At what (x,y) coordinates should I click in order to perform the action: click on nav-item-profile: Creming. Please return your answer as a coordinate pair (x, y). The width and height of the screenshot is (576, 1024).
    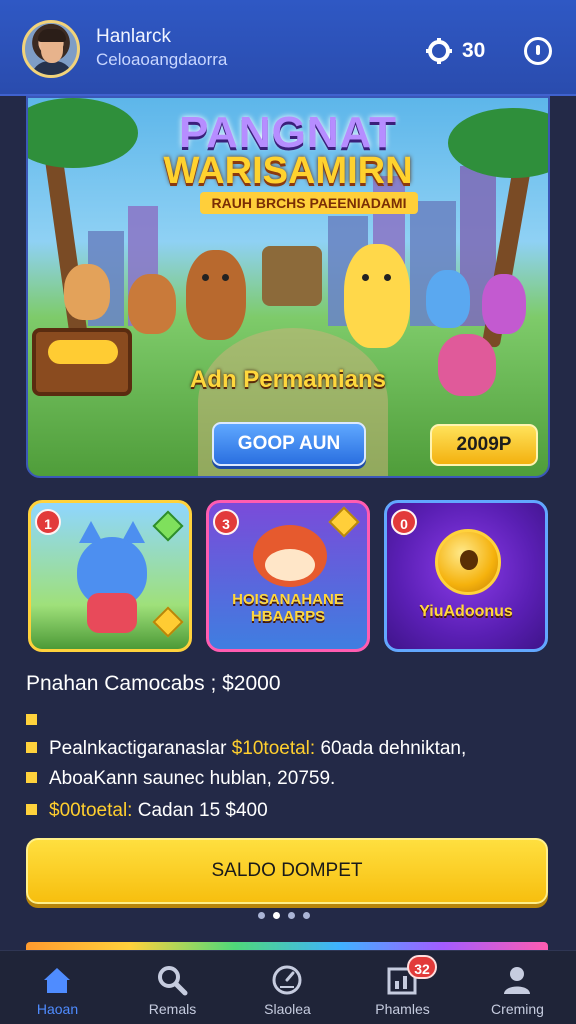
    Looking at the image, I should click on (517, 987).